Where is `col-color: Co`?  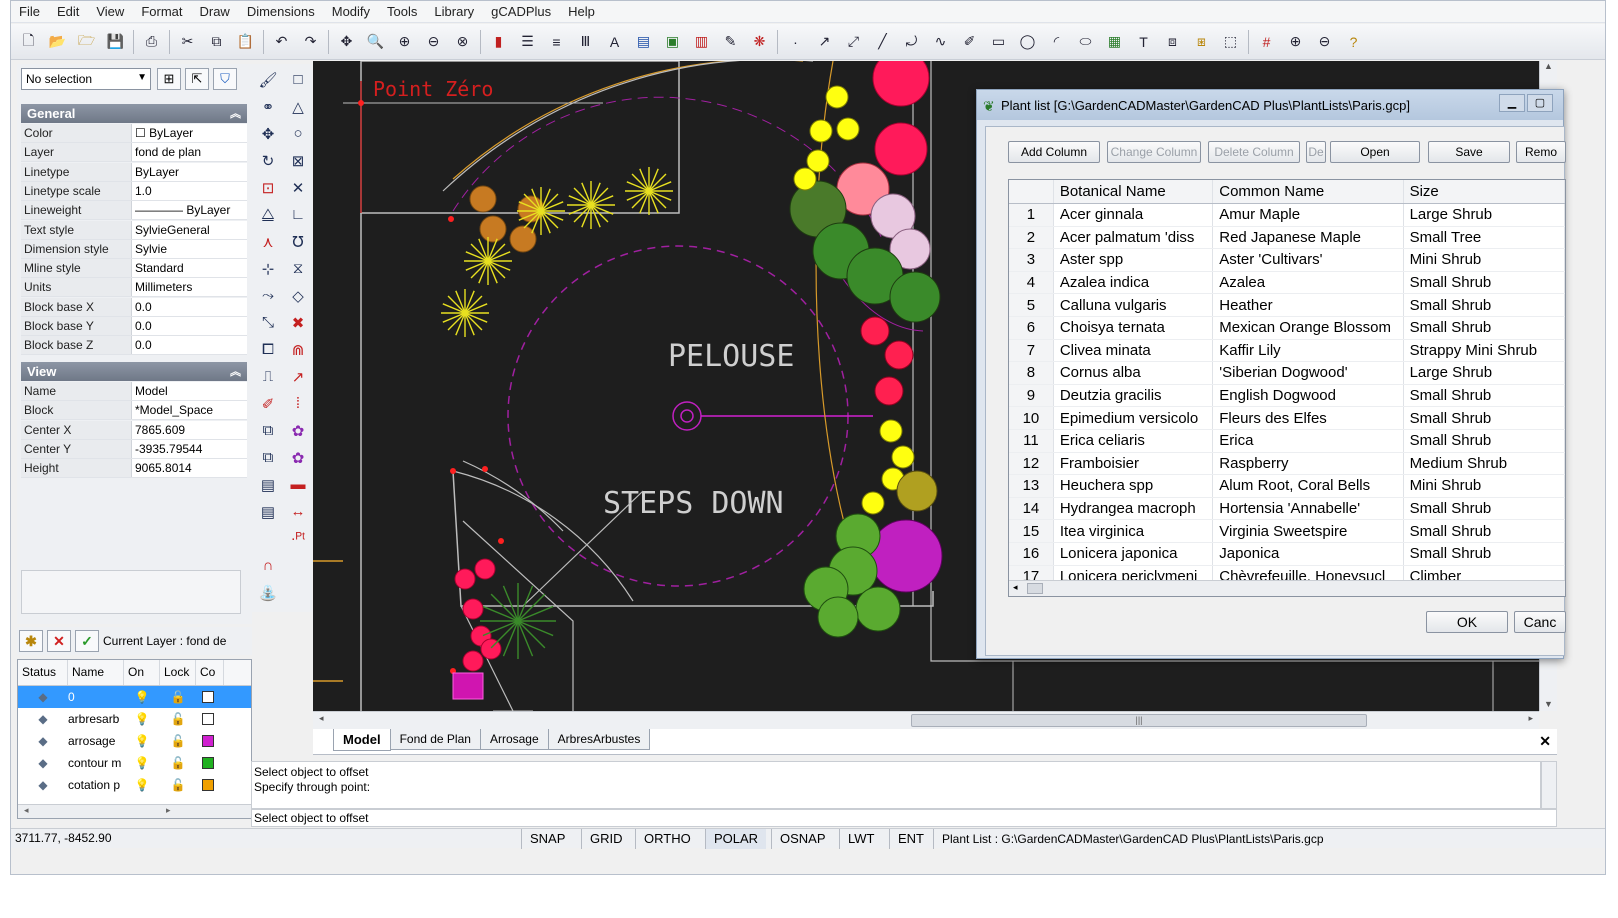
col-color: Co is located at coordinates (210, 672).